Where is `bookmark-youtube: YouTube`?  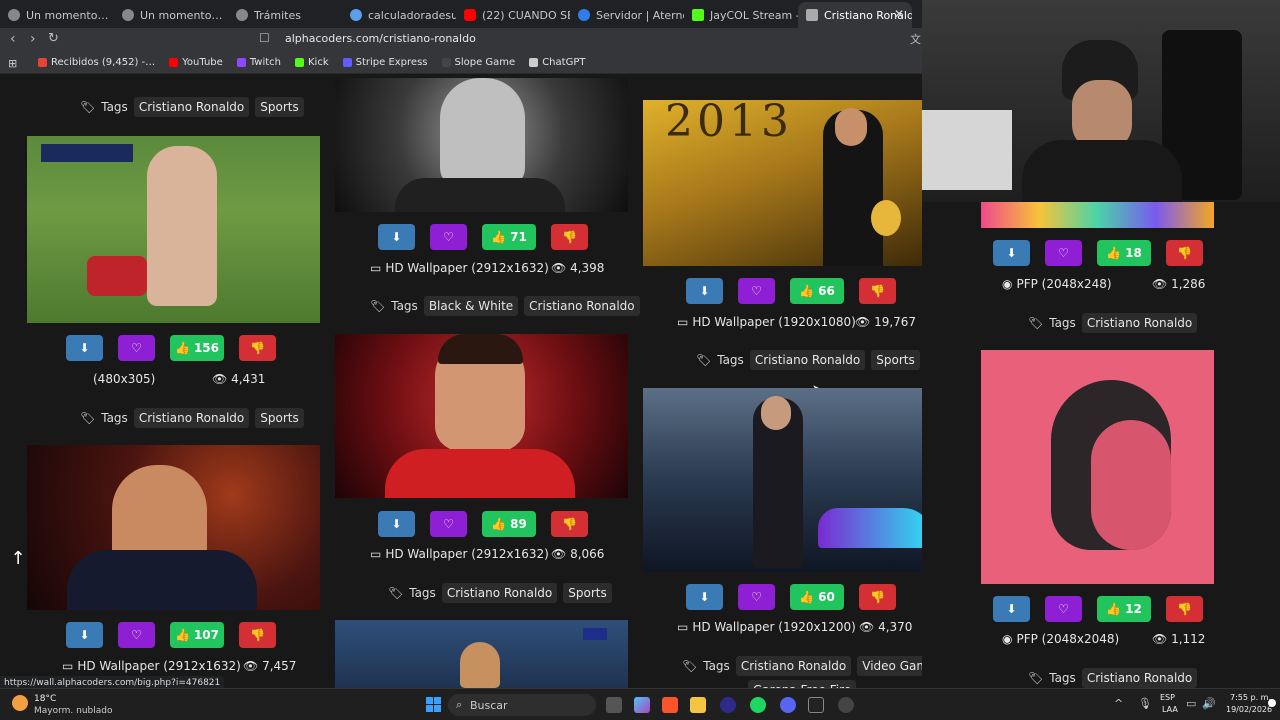 bookmark-youtube: YouTube is located at coordinates (196, 62).